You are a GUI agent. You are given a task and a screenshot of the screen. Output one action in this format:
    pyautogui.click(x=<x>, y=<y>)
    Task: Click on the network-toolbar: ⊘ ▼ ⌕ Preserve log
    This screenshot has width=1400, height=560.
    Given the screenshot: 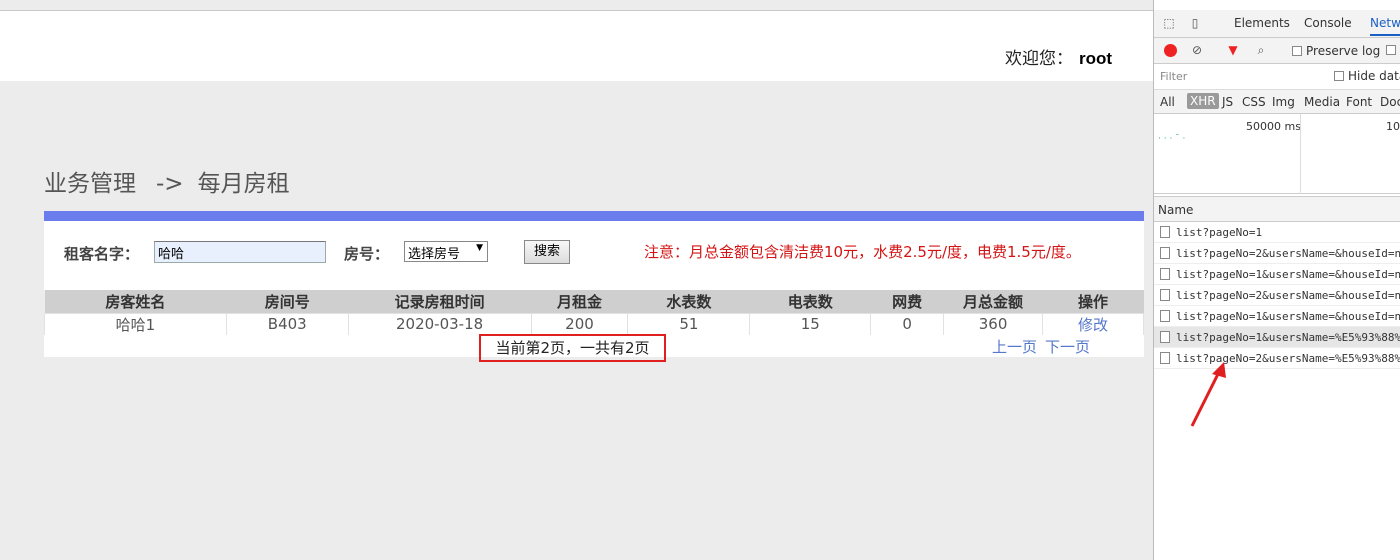 What is the action you would take?
    pyautogui.click(x=1277, y=51)
    